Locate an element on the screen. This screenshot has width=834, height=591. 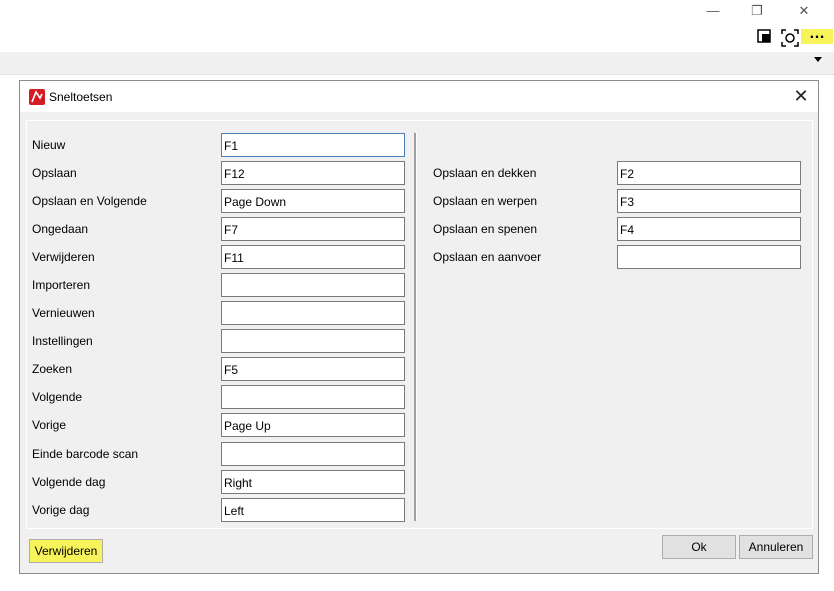
shortcut-field-instellingen is located at coordinates (313, 341).